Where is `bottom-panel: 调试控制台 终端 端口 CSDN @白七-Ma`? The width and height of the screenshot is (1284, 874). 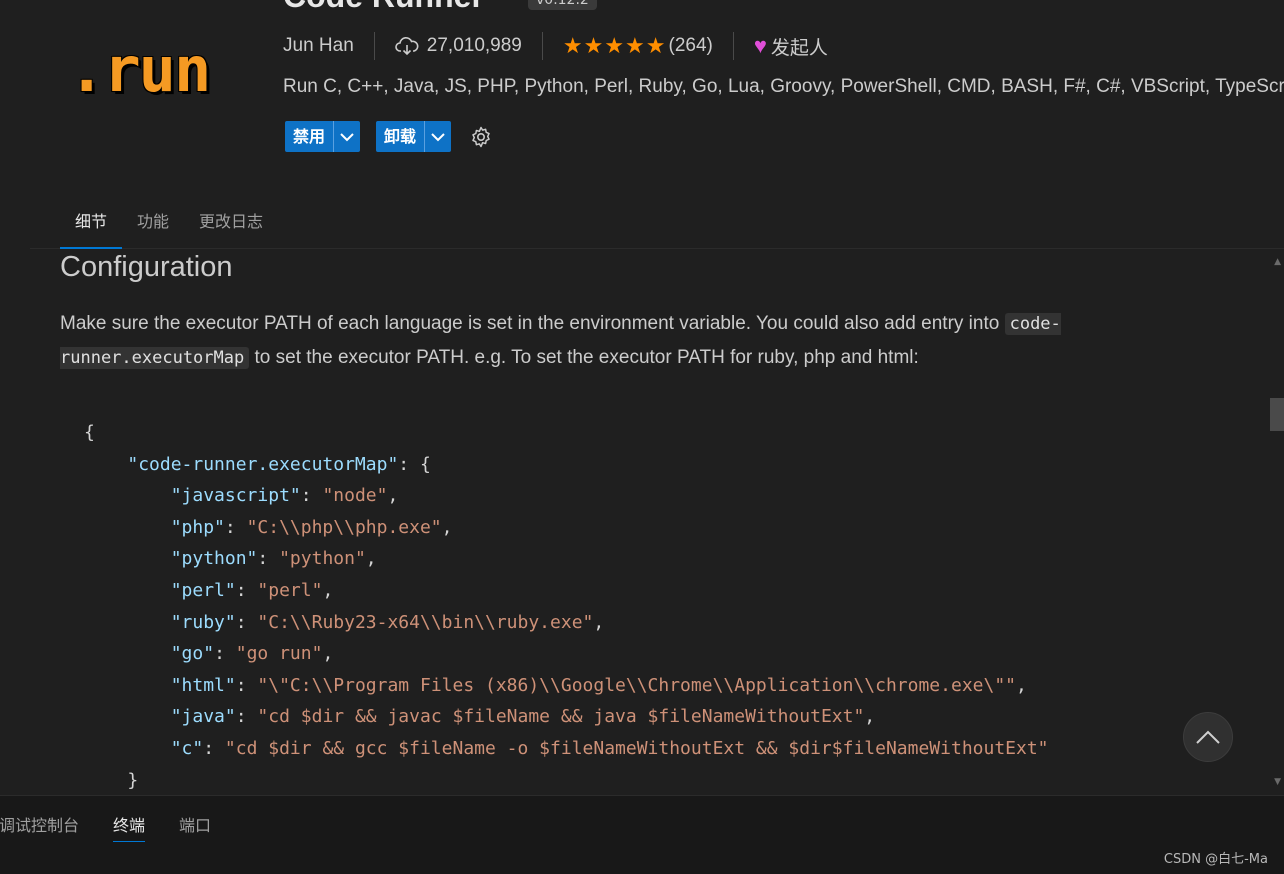
bottom-panel: 调试控制台 终端 端口 CSDN @白七-Ma is located at coordinates (642, 834).